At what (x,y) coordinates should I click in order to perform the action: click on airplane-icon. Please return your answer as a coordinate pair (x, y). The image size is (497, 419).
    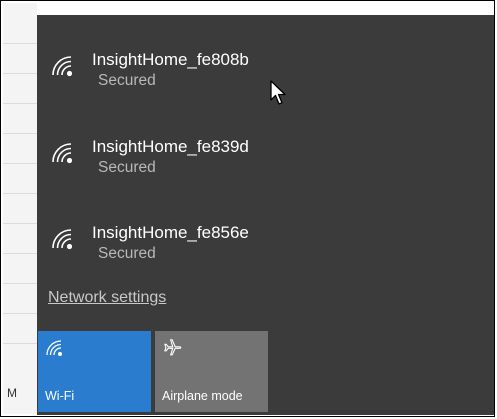
    Looking at the image, I should click on (173, 347).